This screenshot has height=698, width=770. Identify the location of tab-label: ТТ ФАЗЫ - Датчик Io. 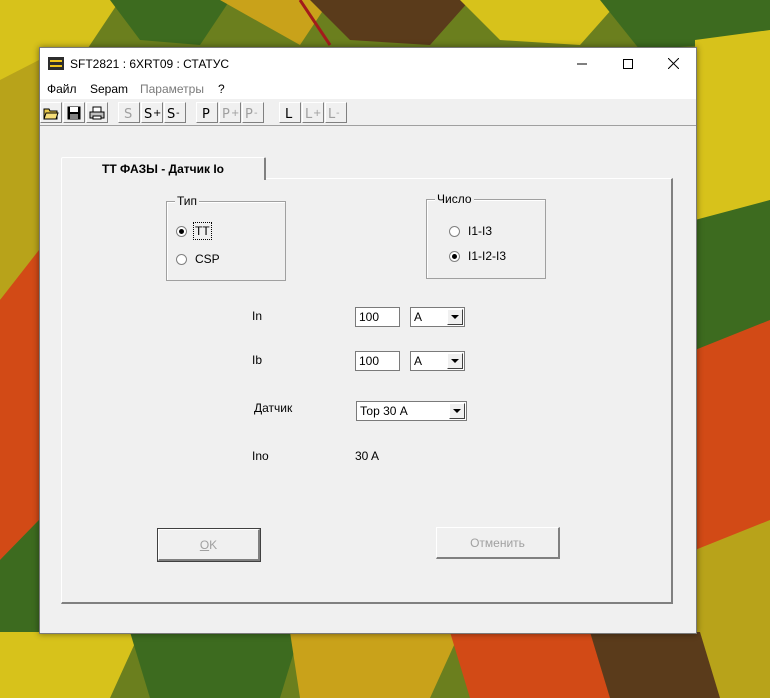
(163, 169).